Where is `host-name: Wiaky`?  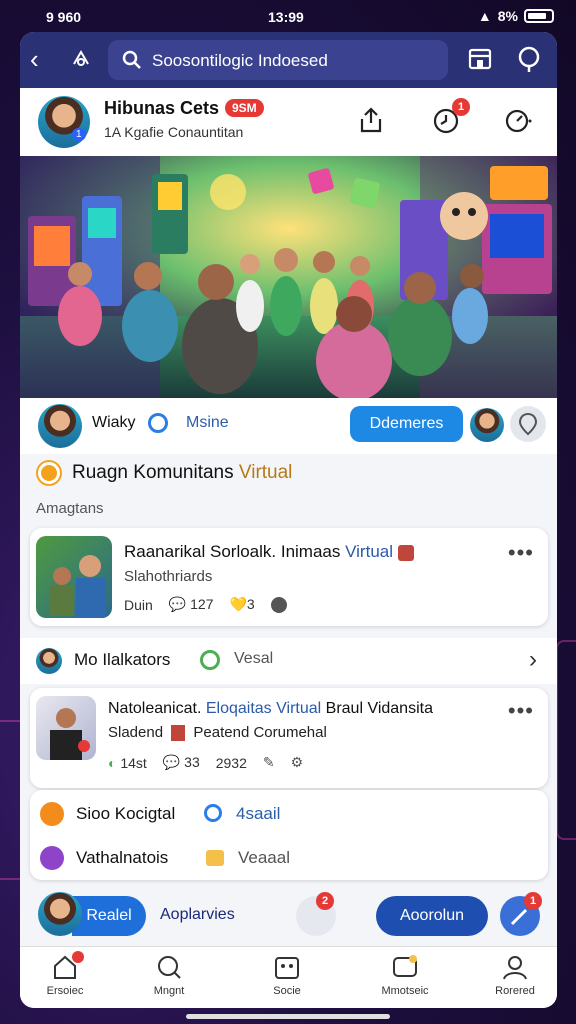 host-name: Wiaky is located at coordinates (114, 423).